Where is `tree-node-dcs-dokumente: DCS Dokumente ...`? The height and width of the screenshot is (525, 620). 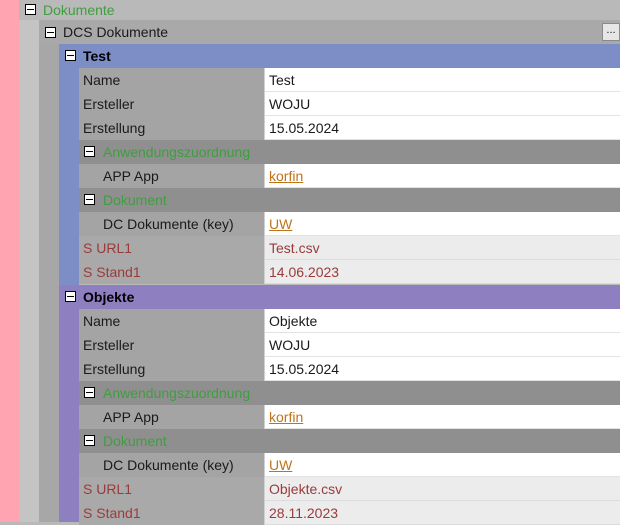
tree-node-dcs-dokumente: DCS Dokumente ... is located at coordinates (329, 32).